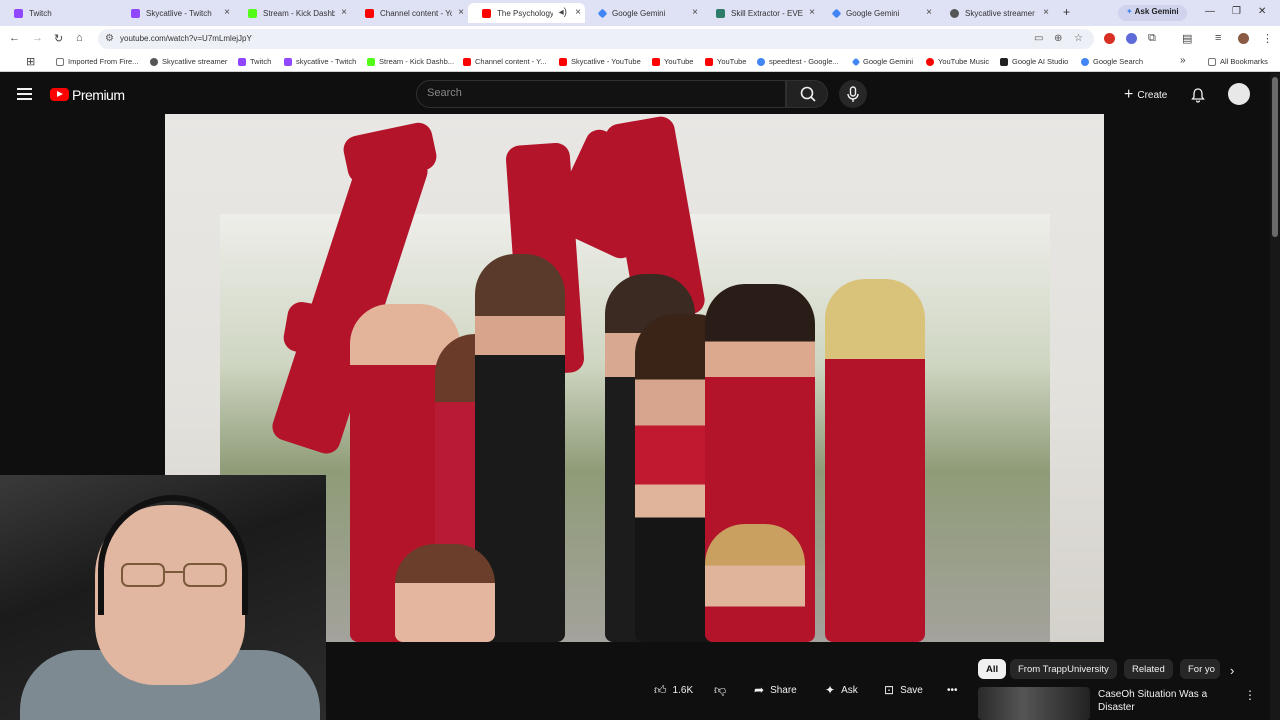 The image size is (1280, 720). Describe the element at coordinates (683, 690) in the screenshot. I see `like-count: 1.6K` at that location.